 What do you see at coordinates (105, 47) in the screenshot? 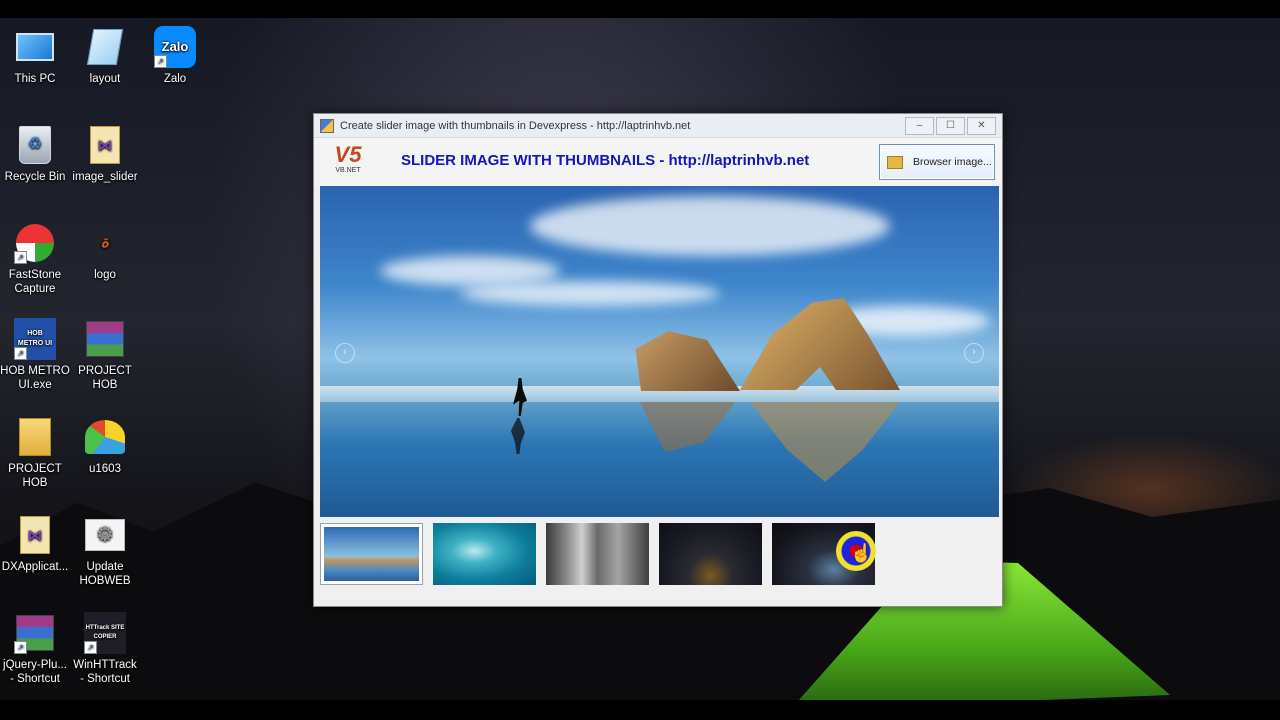
I see `notepad-icon` at bounding box center [105, 47].